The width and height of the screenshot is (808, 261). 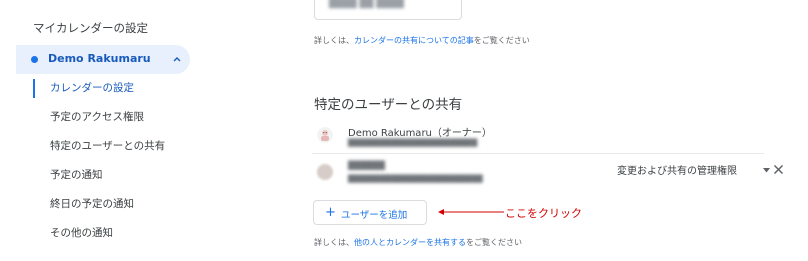 What do you see at coordinates (388, 10) in the screenshot?
I see `share-link-button: ████ ██ ████` at bounding box center [388, 10].